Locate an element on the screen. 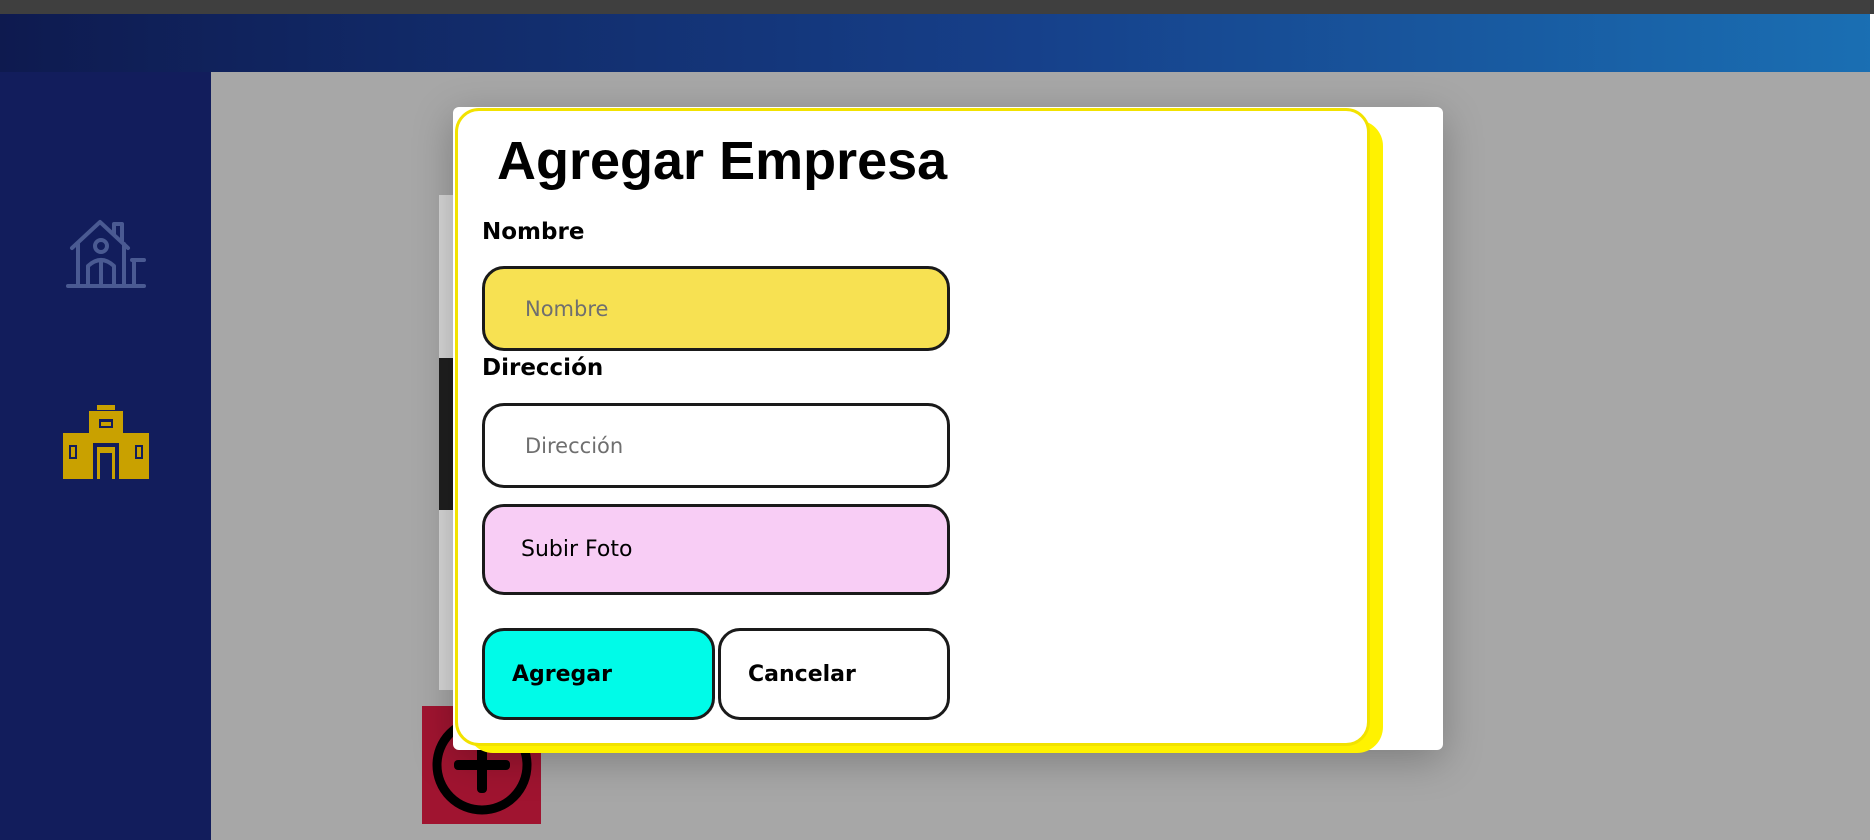  add-button: Agregar is located at coordinates (598, 674).